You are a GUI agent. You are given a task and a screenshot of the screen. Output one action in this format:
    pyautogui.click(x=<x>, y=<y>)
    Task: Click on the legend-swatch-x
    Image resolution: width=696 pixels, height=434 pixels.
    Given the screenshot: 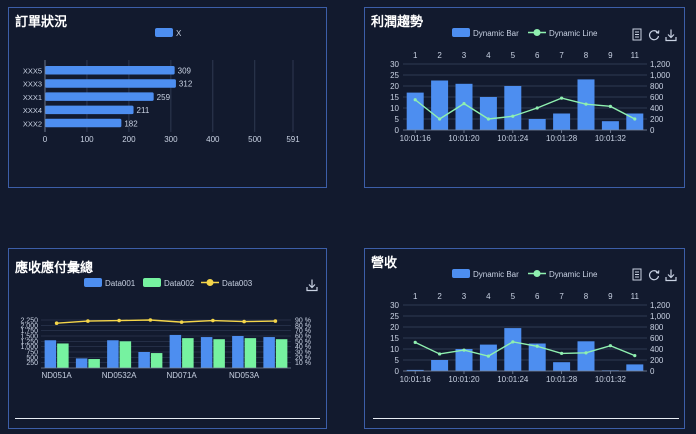 What is the action you would take?
    pyautogui.click(x=164, y=32)
    